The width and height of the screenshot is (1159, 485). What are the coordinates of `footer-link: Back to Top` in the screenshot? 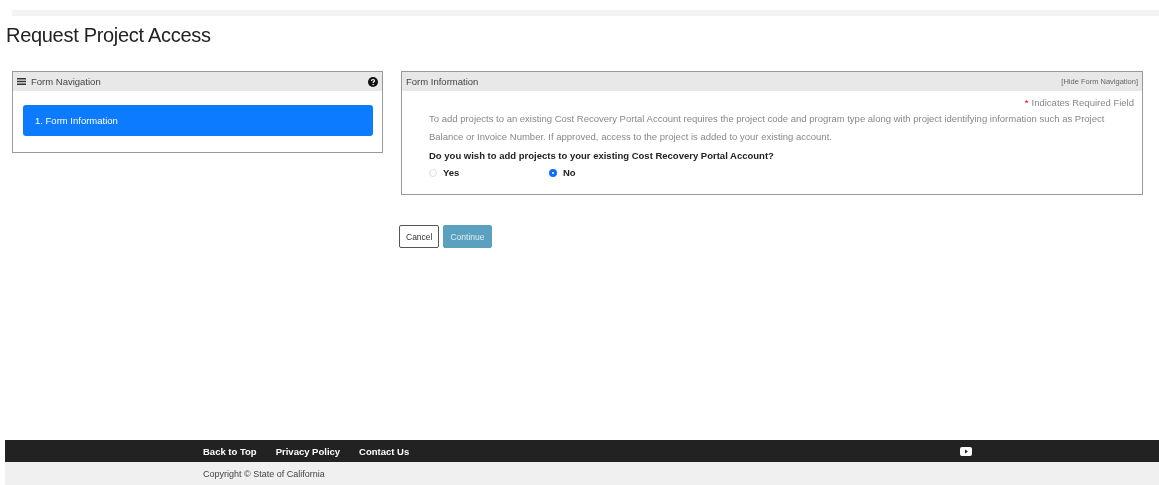 It's located at (230, 451).